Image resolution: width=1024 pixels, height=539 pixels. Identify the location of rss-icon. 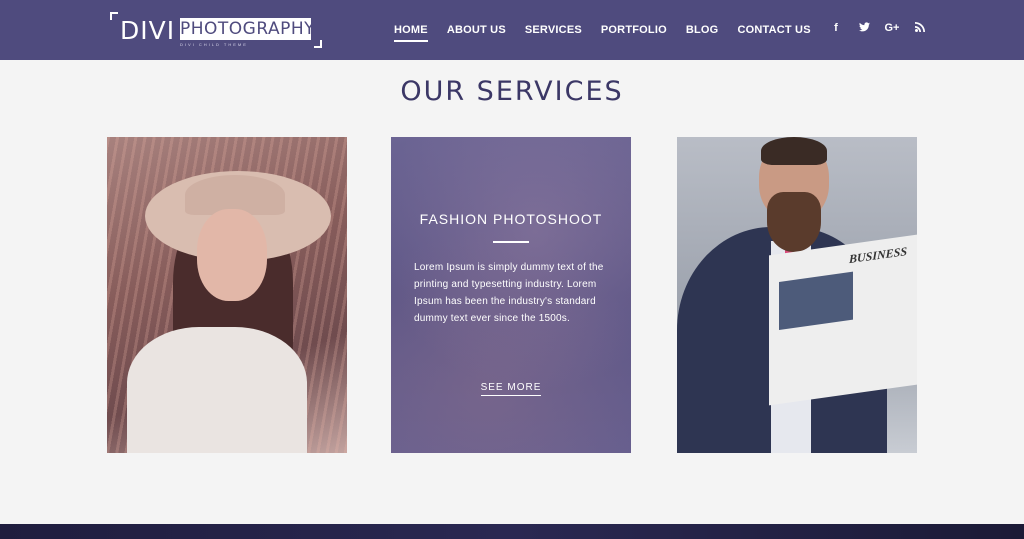
(920, 28).